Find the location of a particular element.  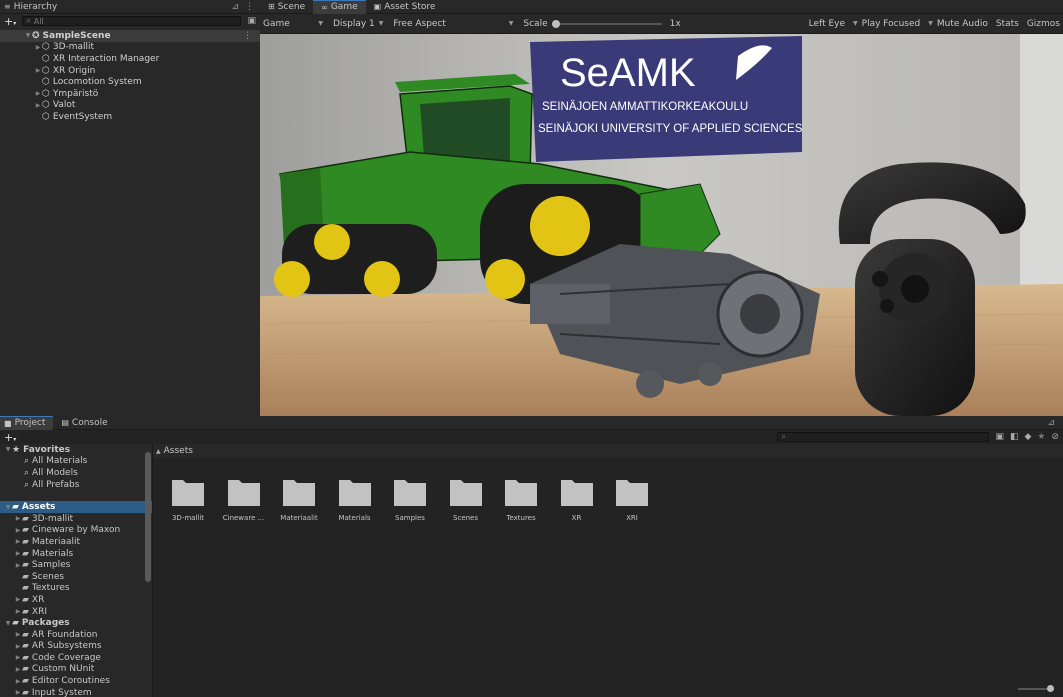

eye-value: Left Eye is located at coordinates (827, 23).